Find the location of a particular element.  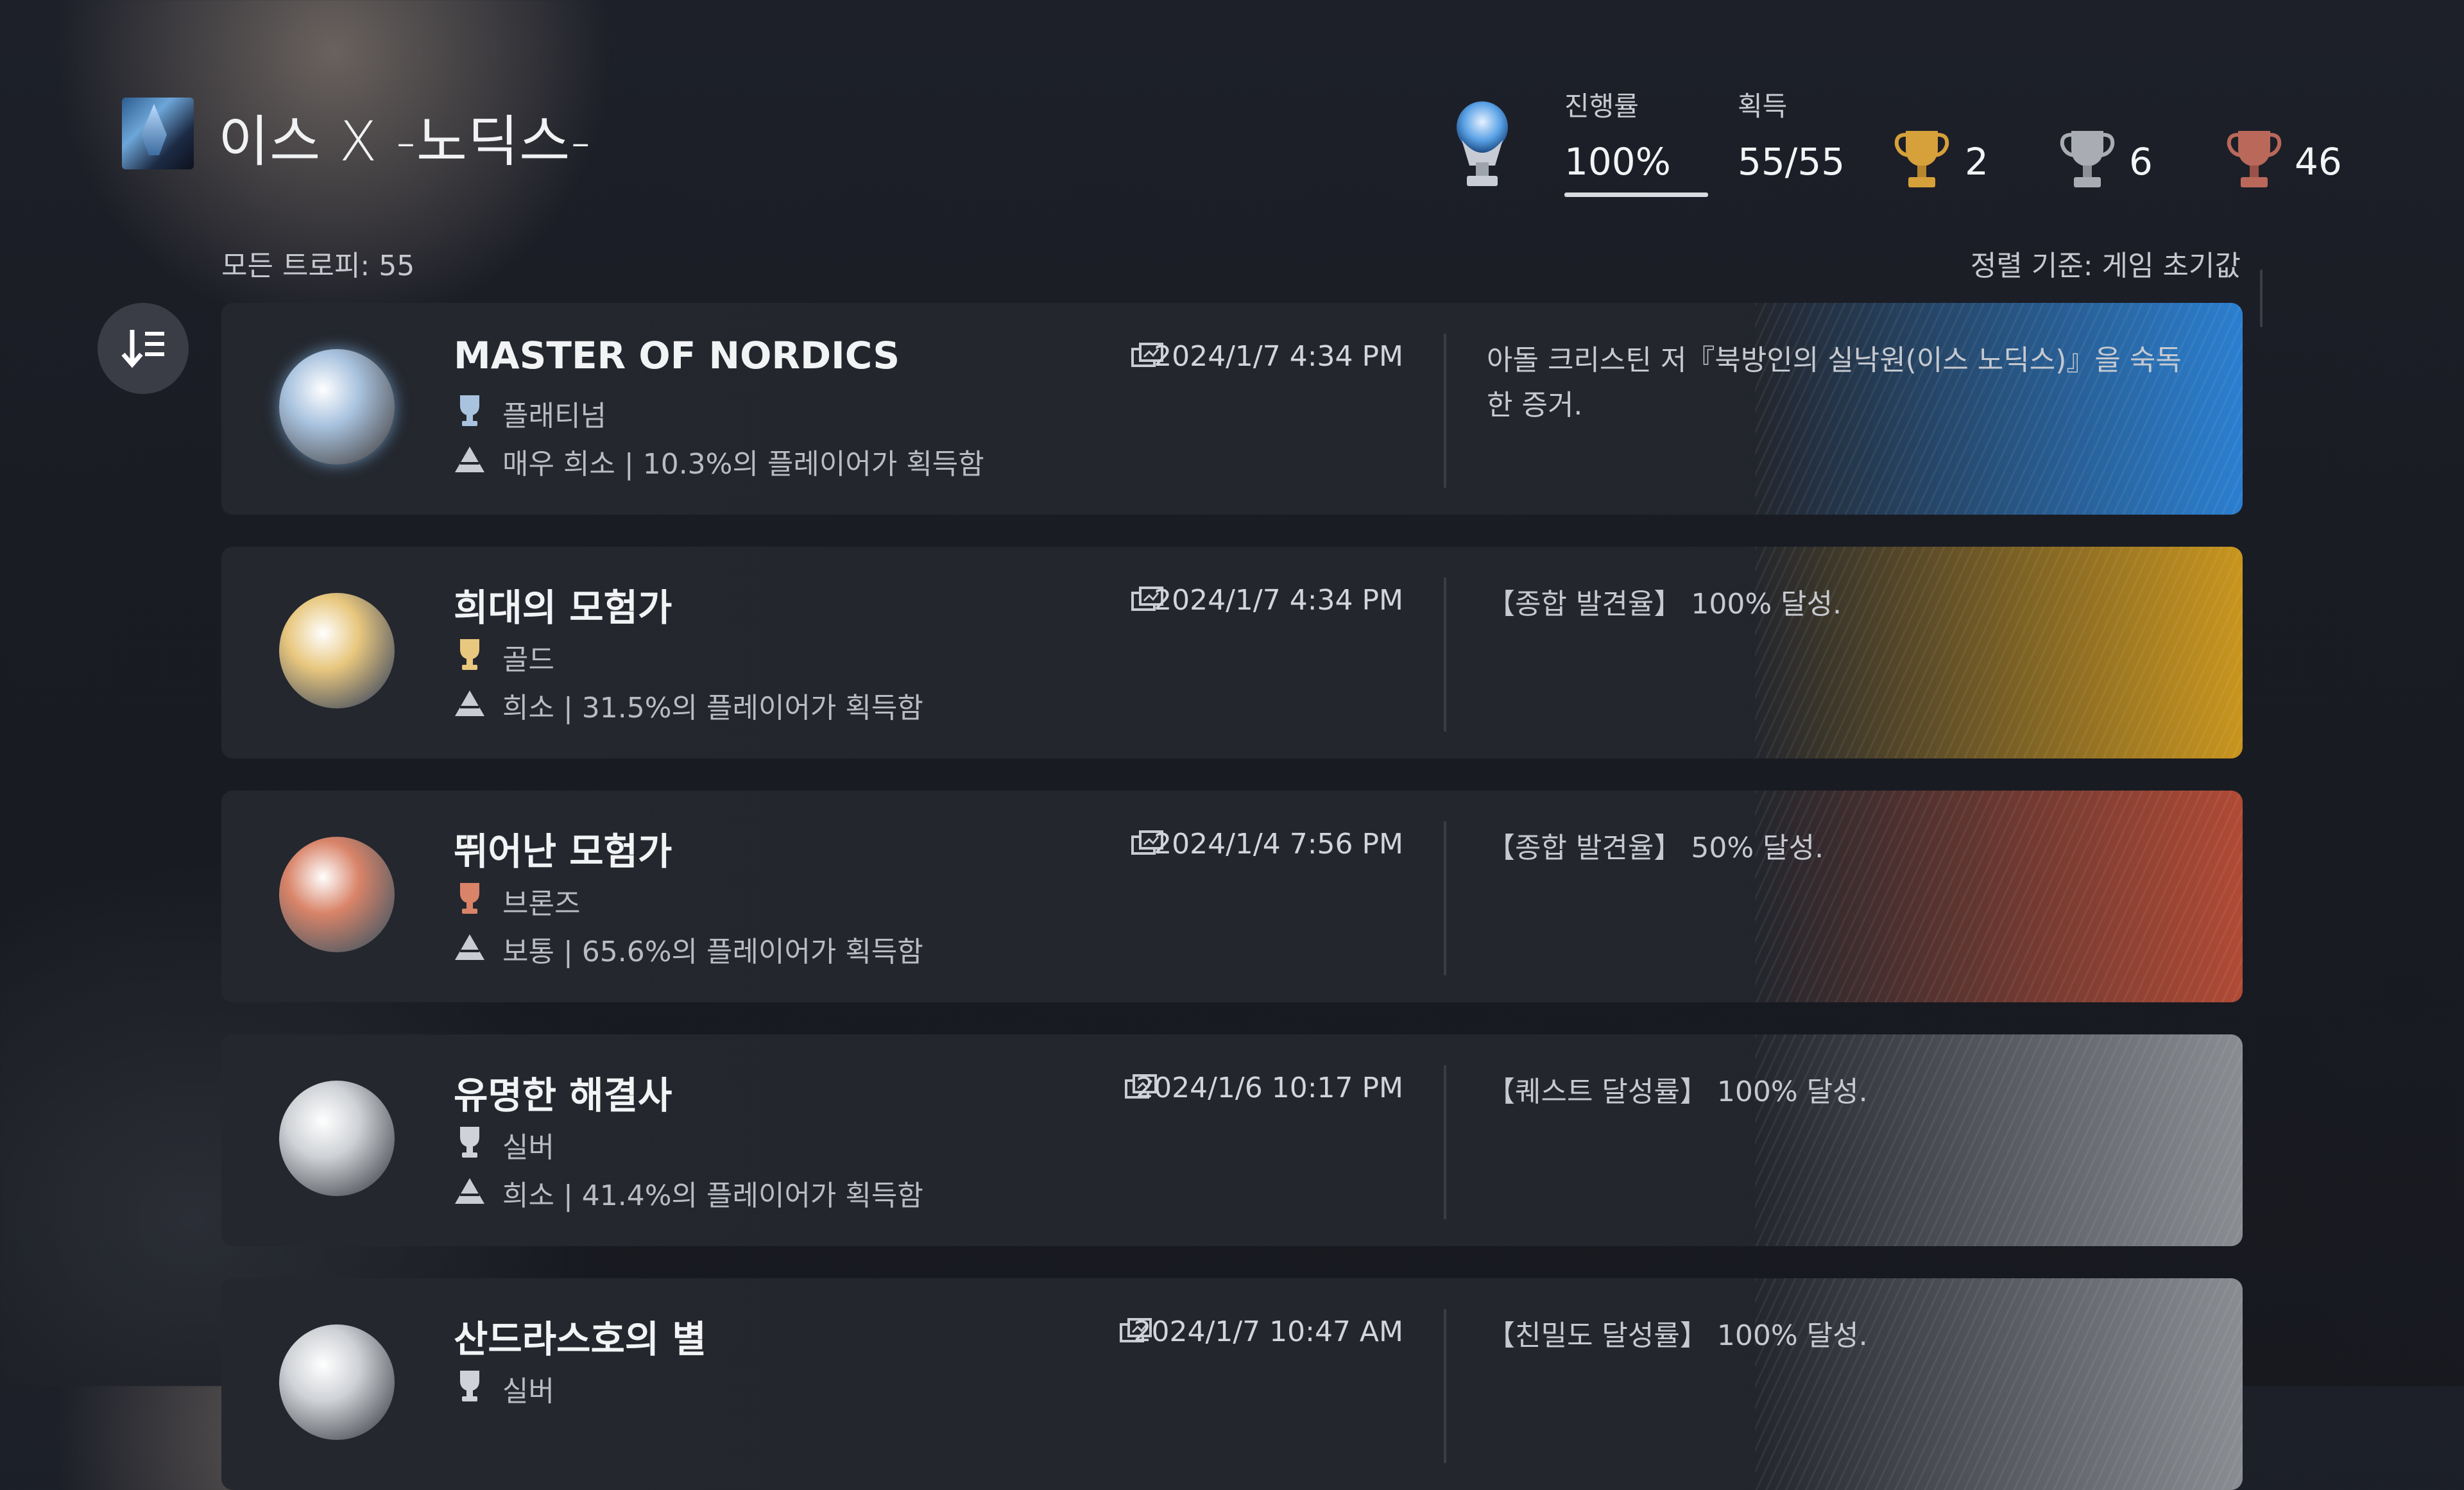

trophy-description: 아돌 크리스틴 저『북방인의 실낙원(이스 노딕스)』을 숙독한 증거. is located at coordinates (1835, 383).